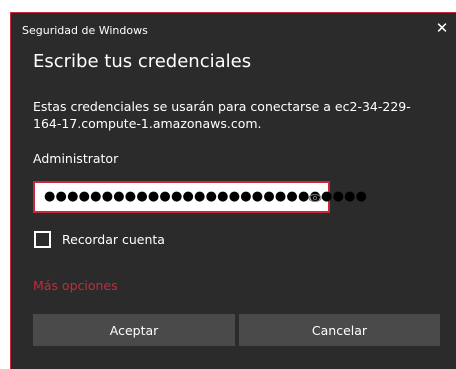 Image resolution: width=456 pixels, height=369 pixels. I want to click on close-icon: ✕, so click(442, 28).